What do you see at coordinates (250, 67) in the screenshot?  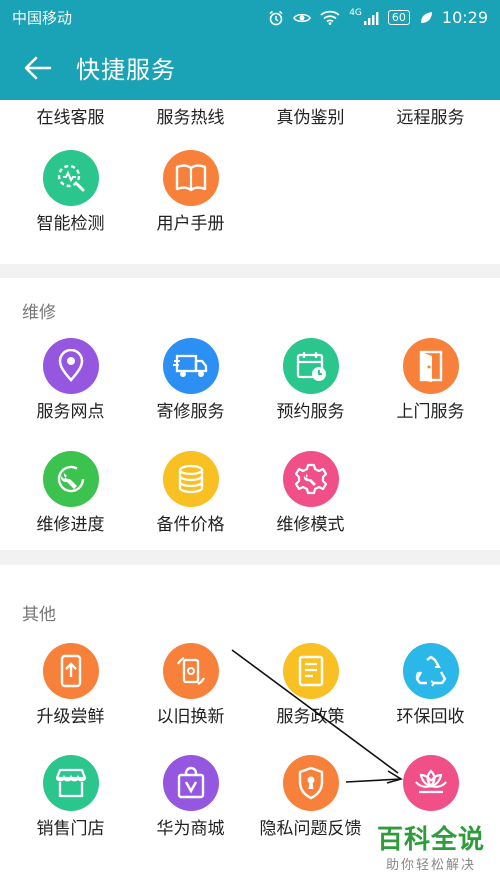 I see `app-bar: 快捷服务` at bounding box center [250, 67].